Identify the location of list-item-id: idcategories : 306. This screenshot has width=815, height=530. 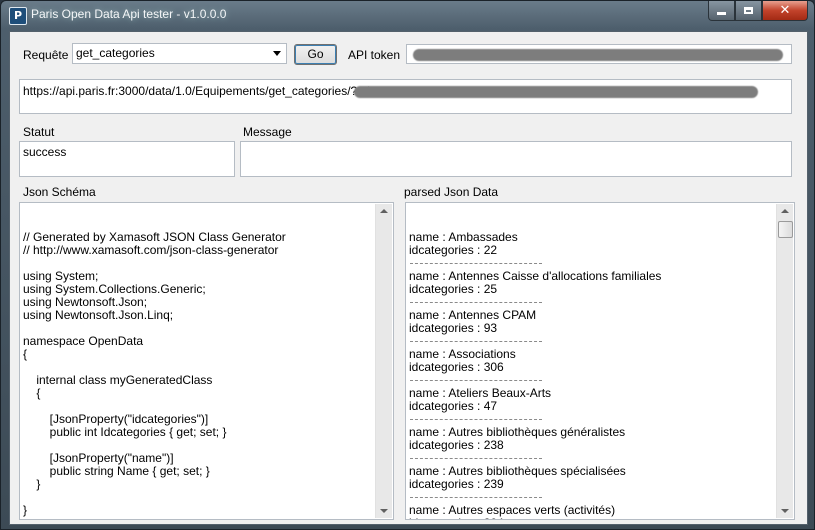
(456, 367).